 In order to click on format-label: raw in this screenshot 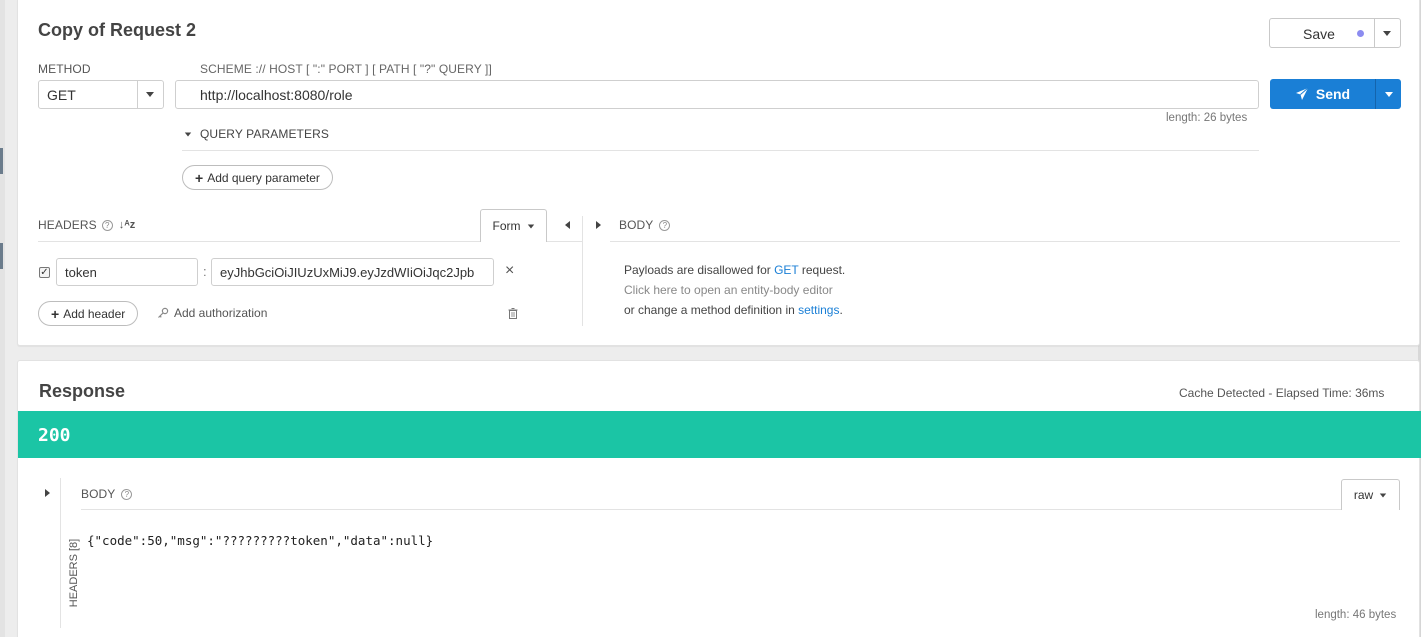, I will do `click(1363, 495)`.